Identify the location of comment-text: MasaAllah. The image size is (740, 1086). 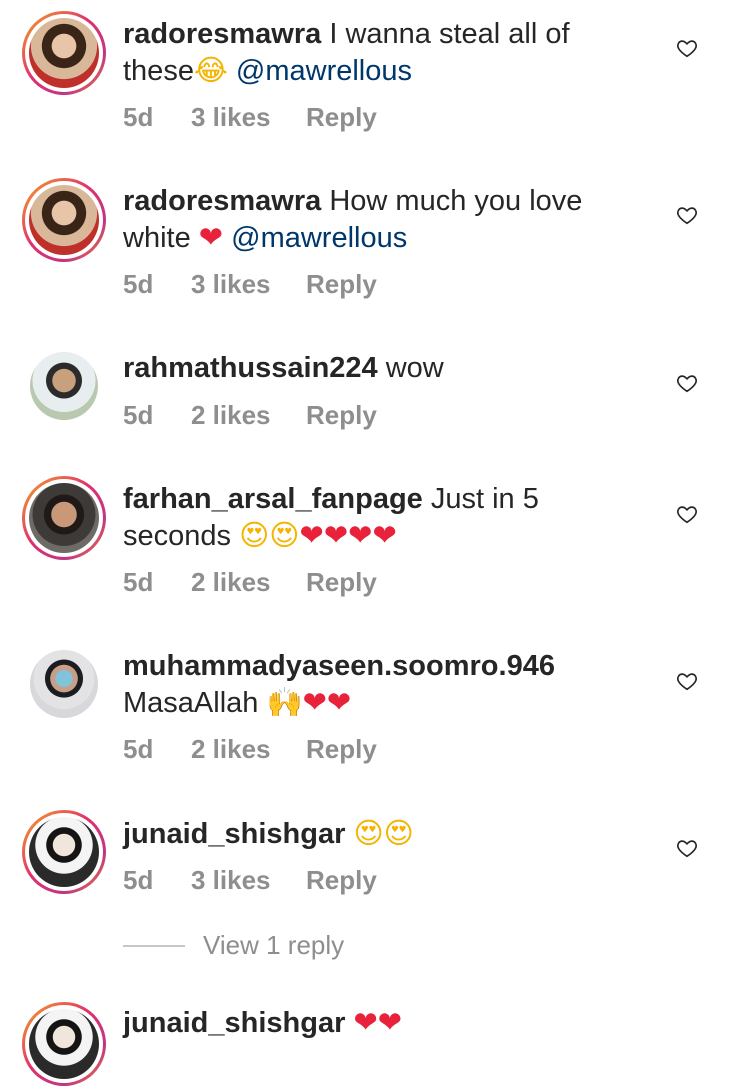
(195, 703).